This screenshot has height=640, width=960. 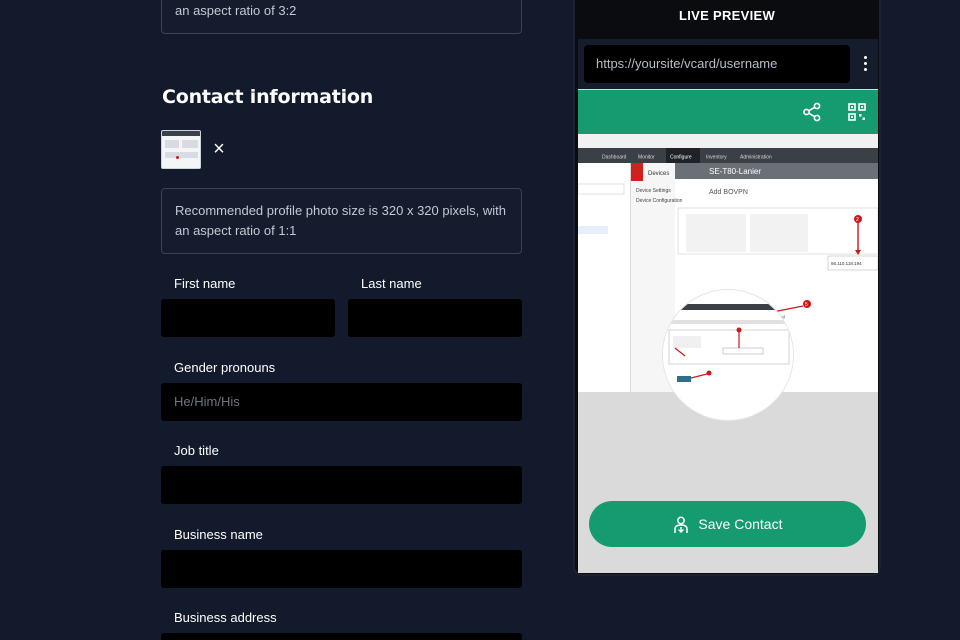 What do you see at coordinates (268, 97) in the screenshot?
I see `section-title: Contact information` at bounding box center [268, 97].